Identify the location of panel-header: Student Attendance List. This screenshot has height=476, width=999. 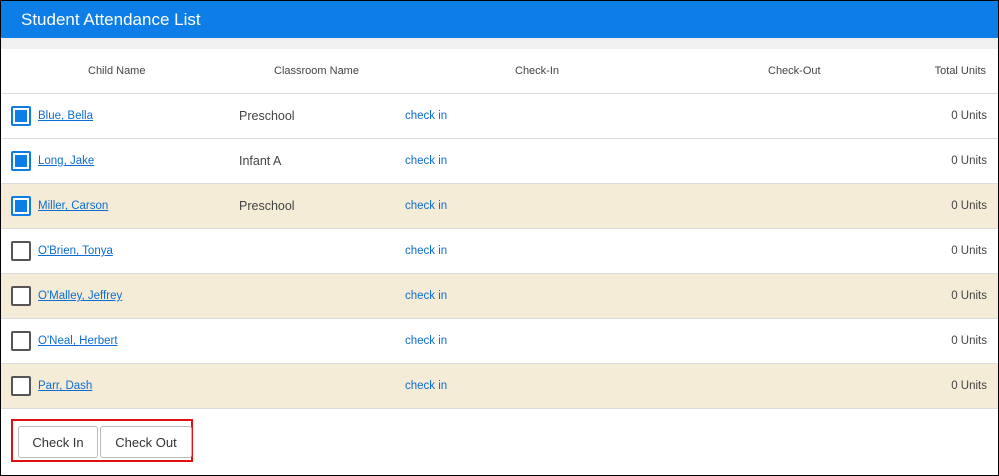
(499, 19).